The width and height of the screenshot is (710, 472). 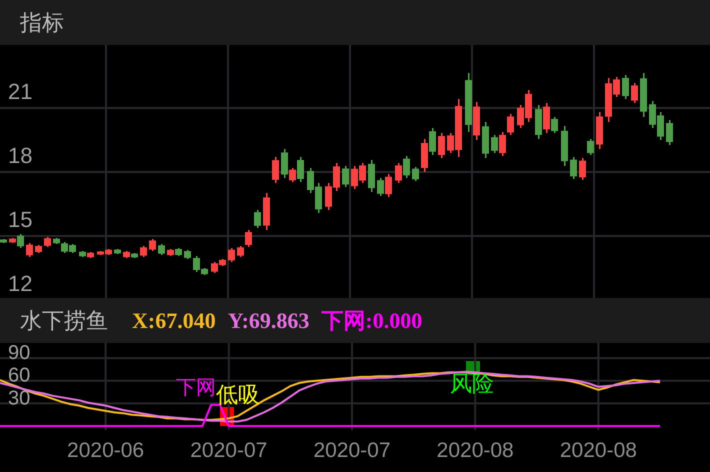 What do you see at coordinates (472, 383) in the screenshot?
I see `signal-label: 风险` at bounding box center [472, 383].